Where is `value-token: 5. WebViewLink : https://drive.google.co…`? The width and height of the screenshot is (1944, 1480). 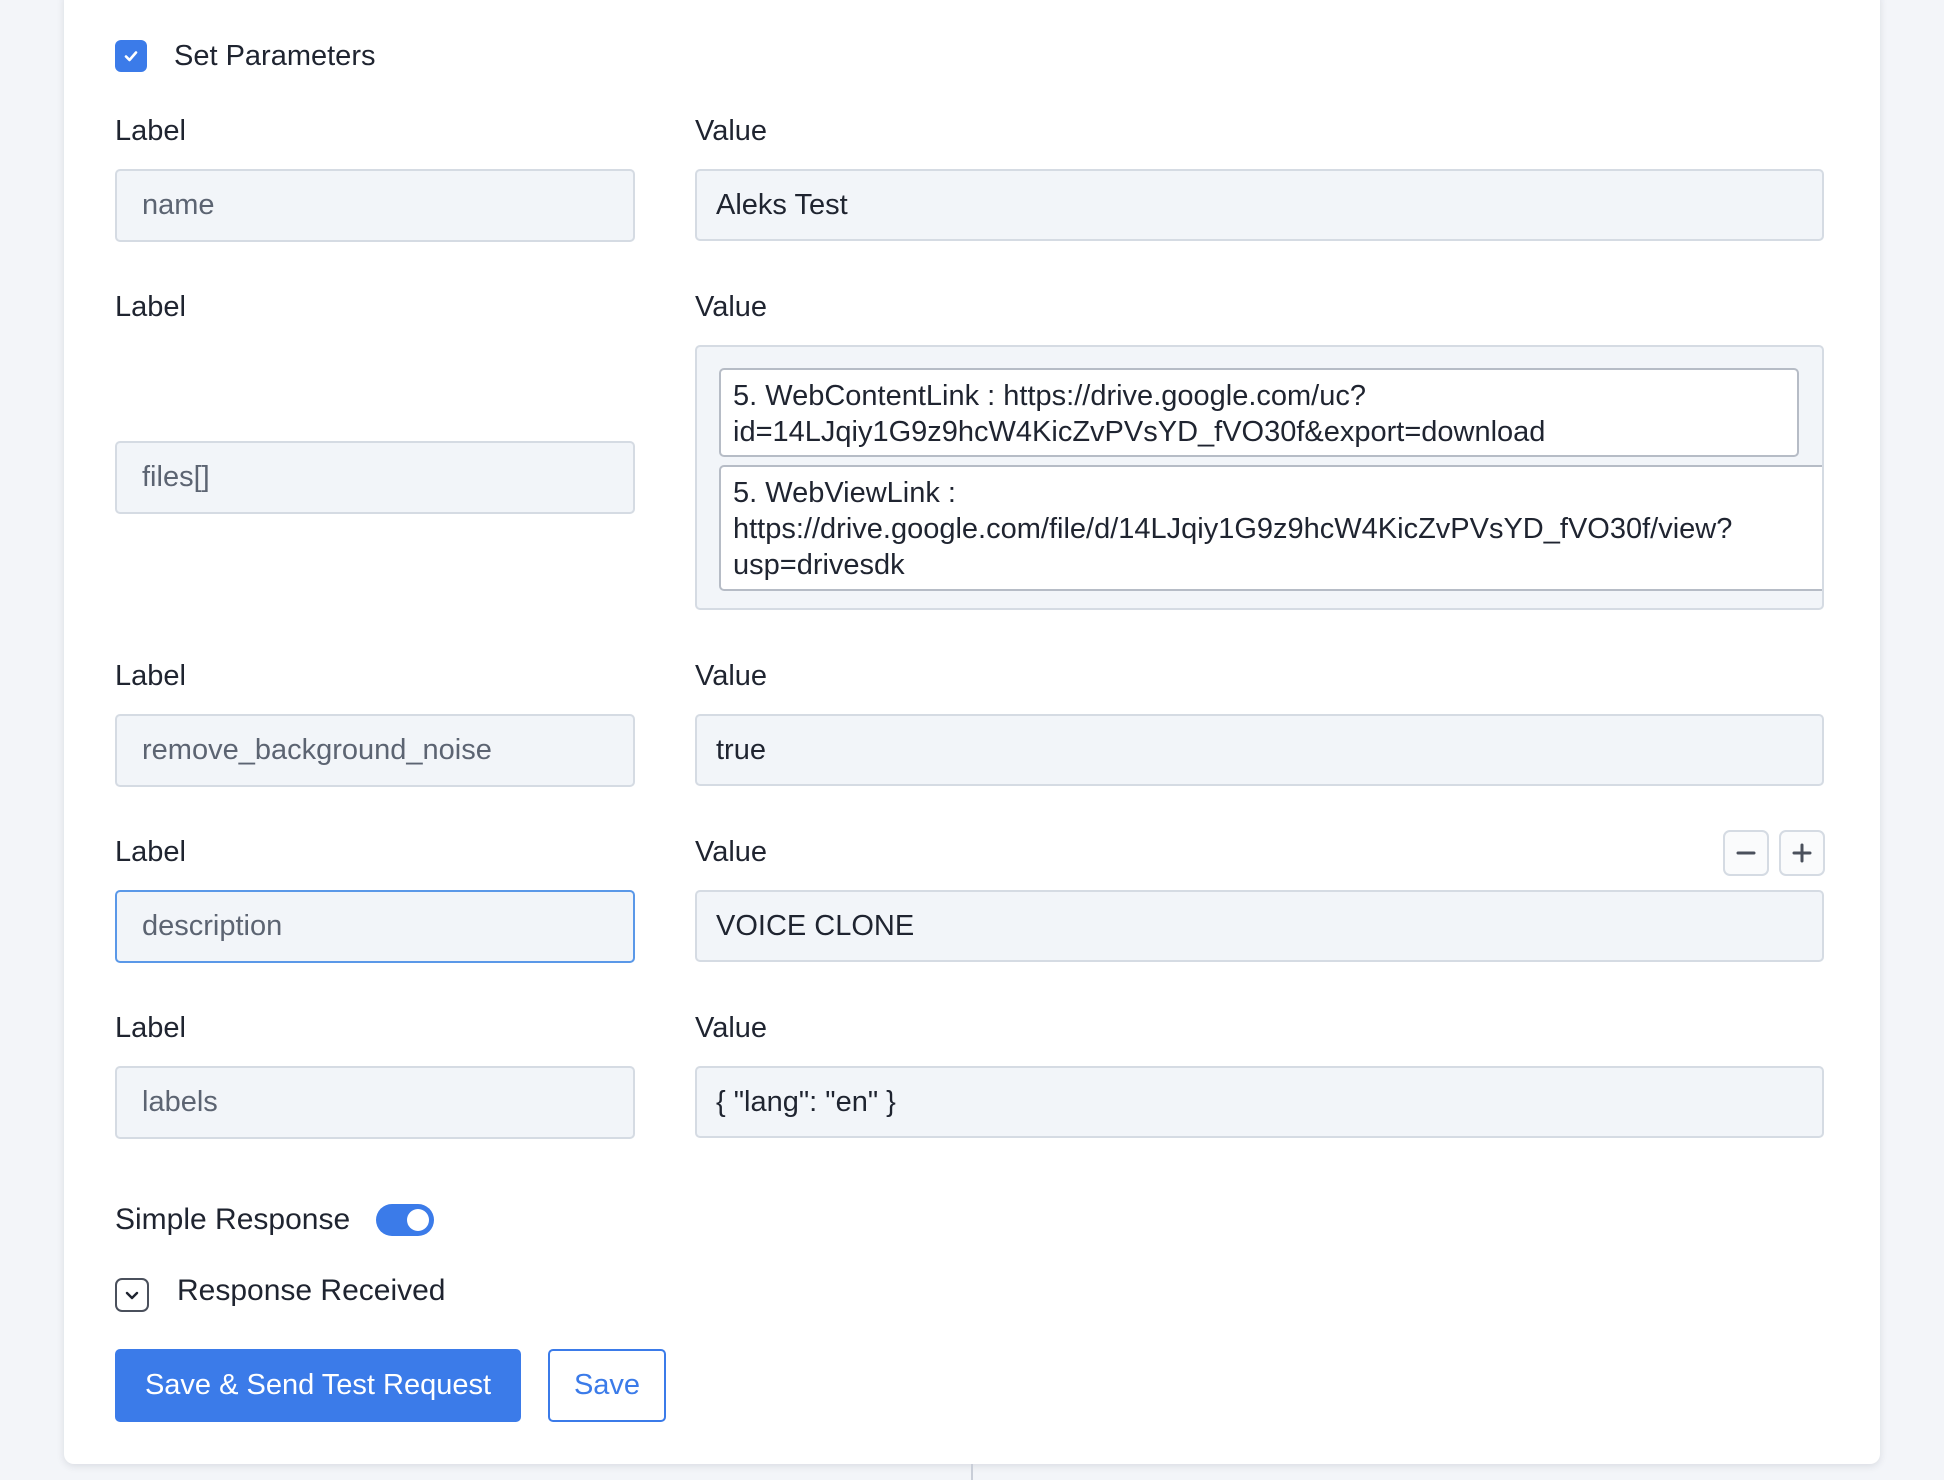
value-token: 5. WebViewLink : https://drive.google.co… is located at coordinates (1270, 528).